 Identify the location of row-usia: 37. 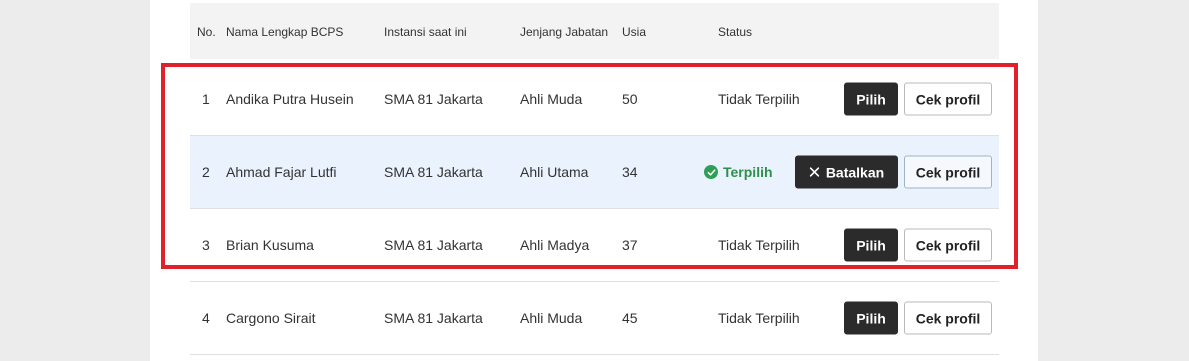
(630, 245).